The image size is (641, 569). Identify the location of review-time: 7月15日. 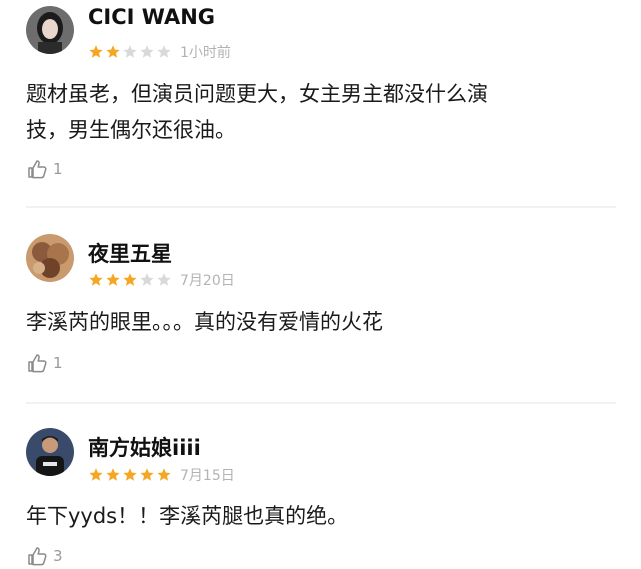
(207, 476).